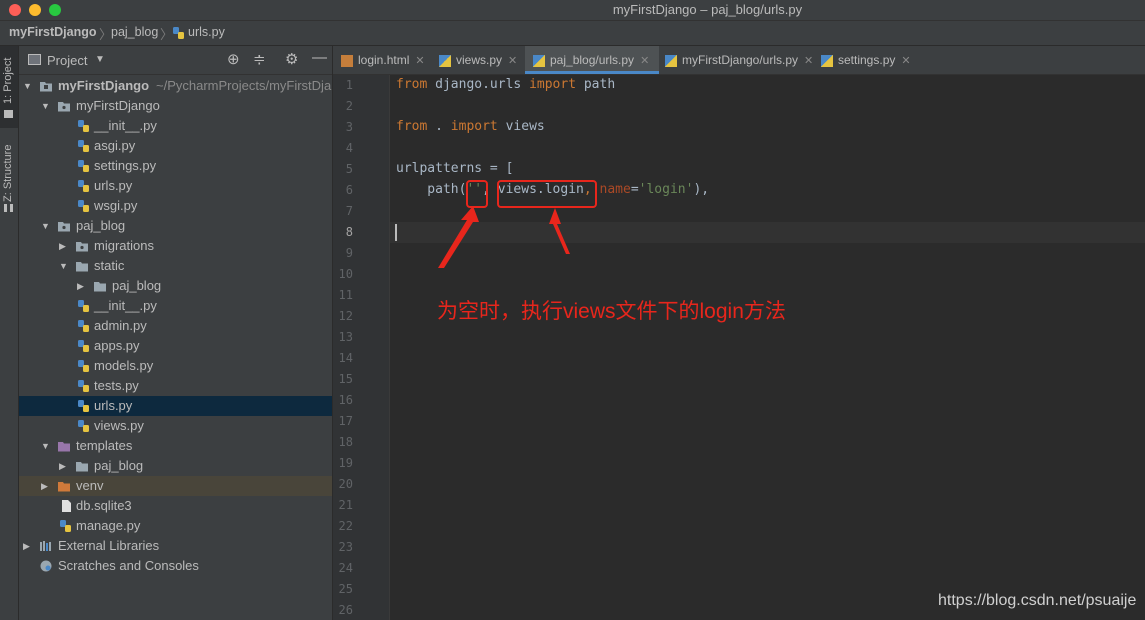 The height and width of the screenshot is (620, 1145). Describe the element at coordinates (481, 60) in the screenshot. I see `tab-views-py: views.py ✕` at that location.